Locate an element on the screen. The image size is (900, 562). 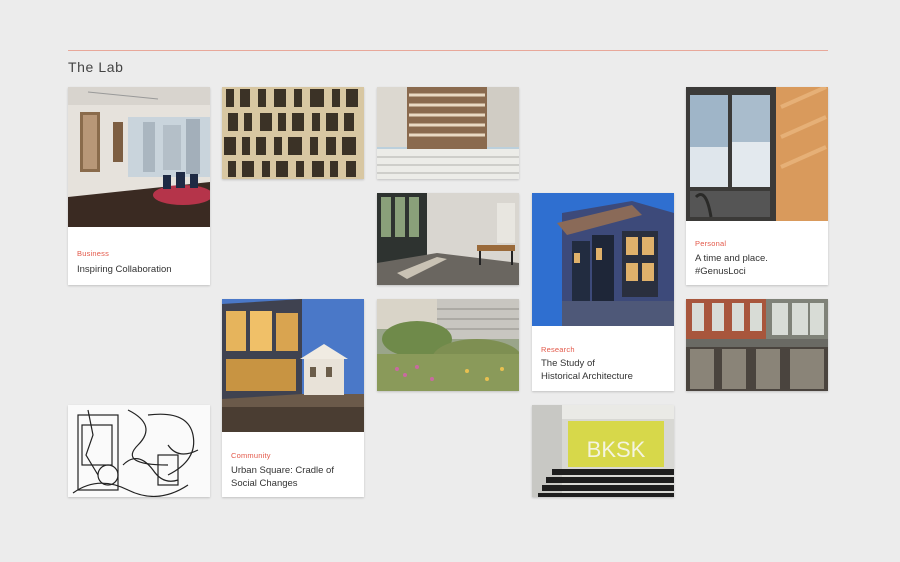
card-caption: A time and place. #GenusLoci is located at coordinates (731, 265).